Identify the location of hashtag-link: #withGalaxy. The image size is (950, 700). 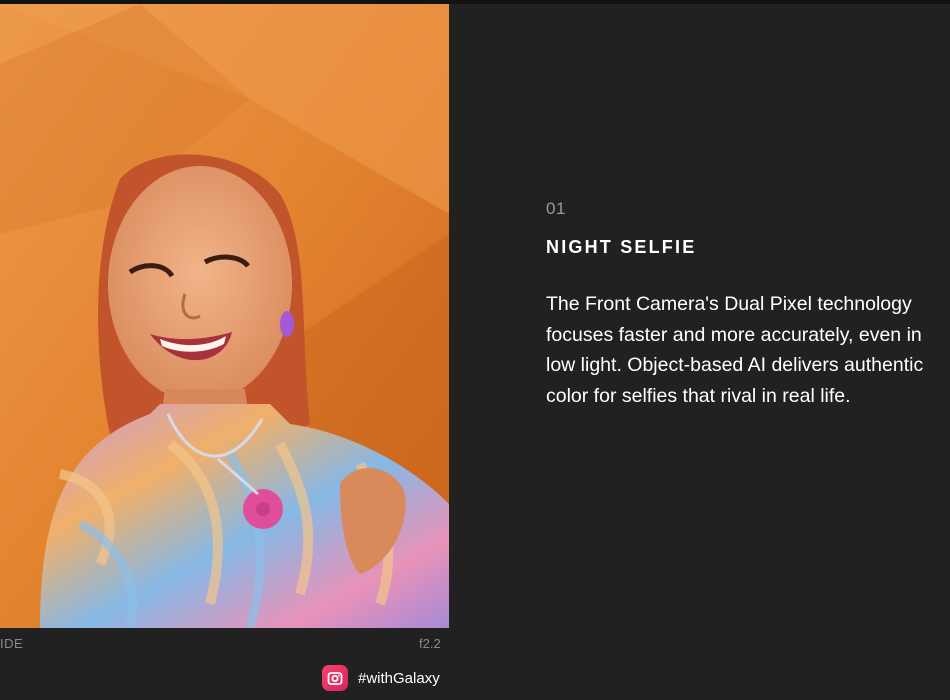
(381, 678).